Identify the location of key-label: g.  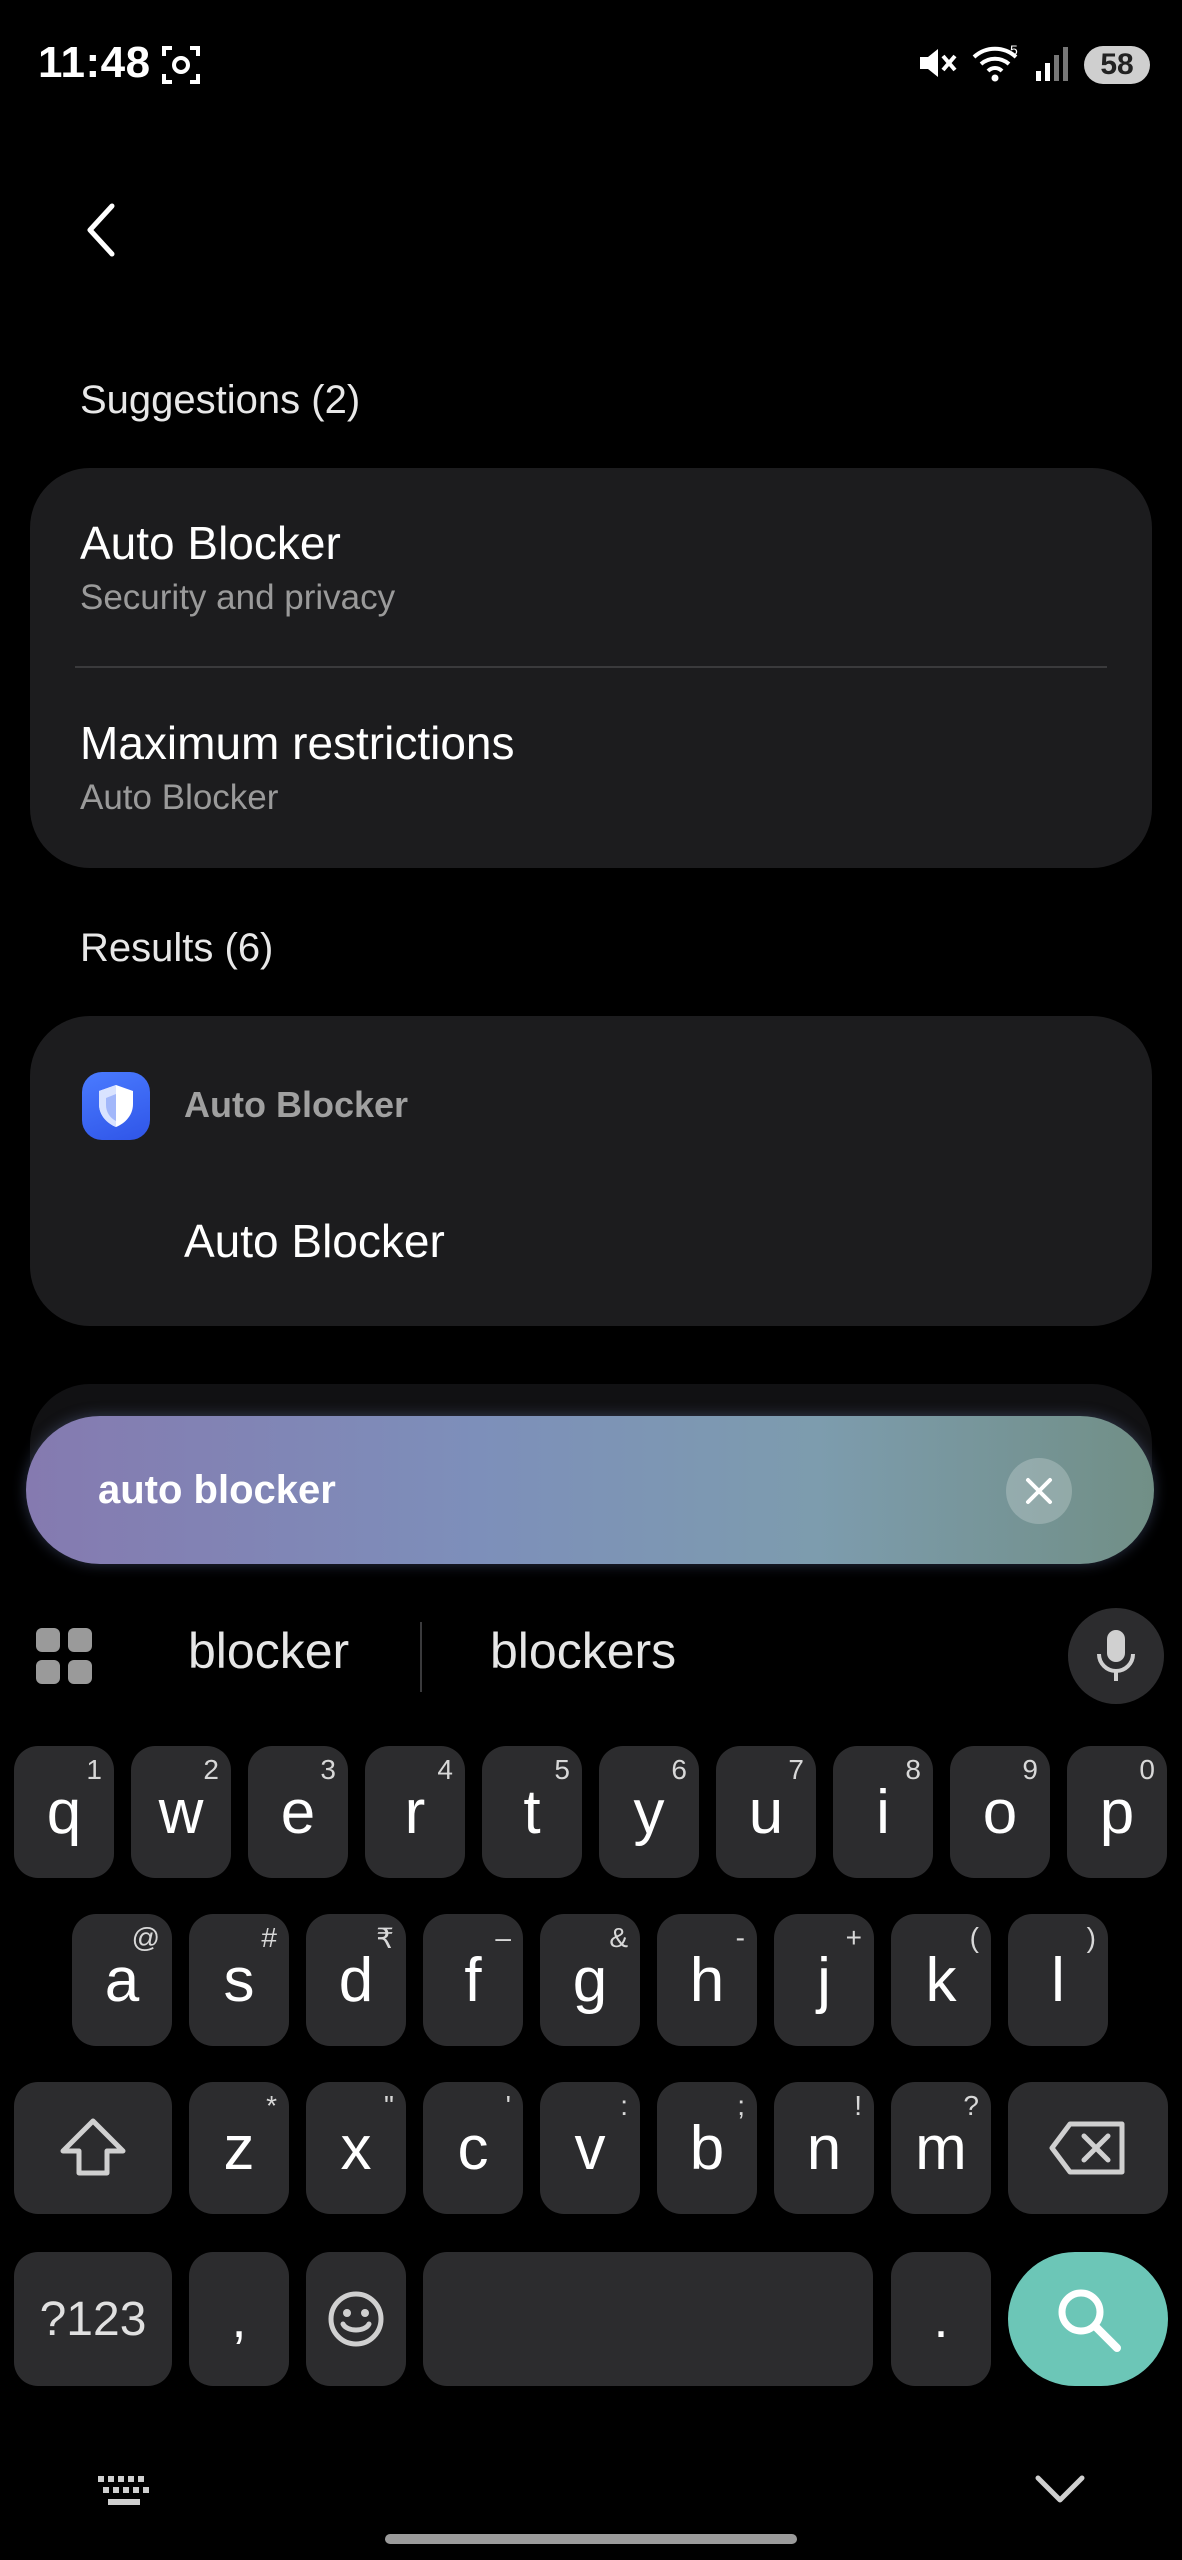
(590, 1980).